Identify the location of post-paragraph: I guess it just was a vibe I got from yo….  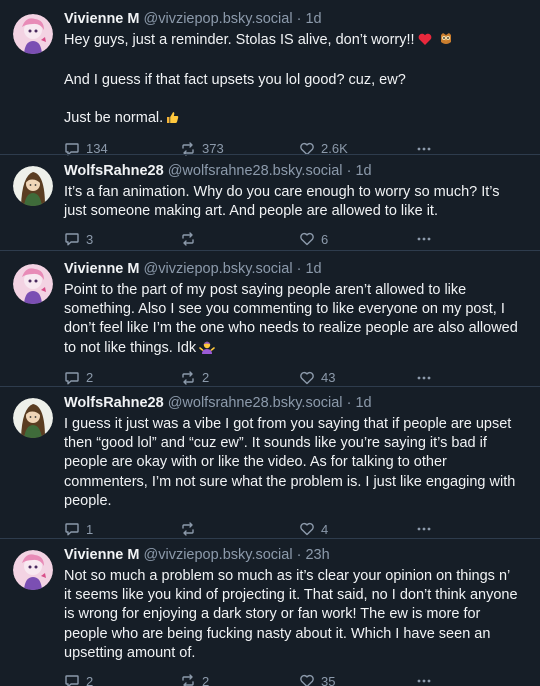
(290, 462).